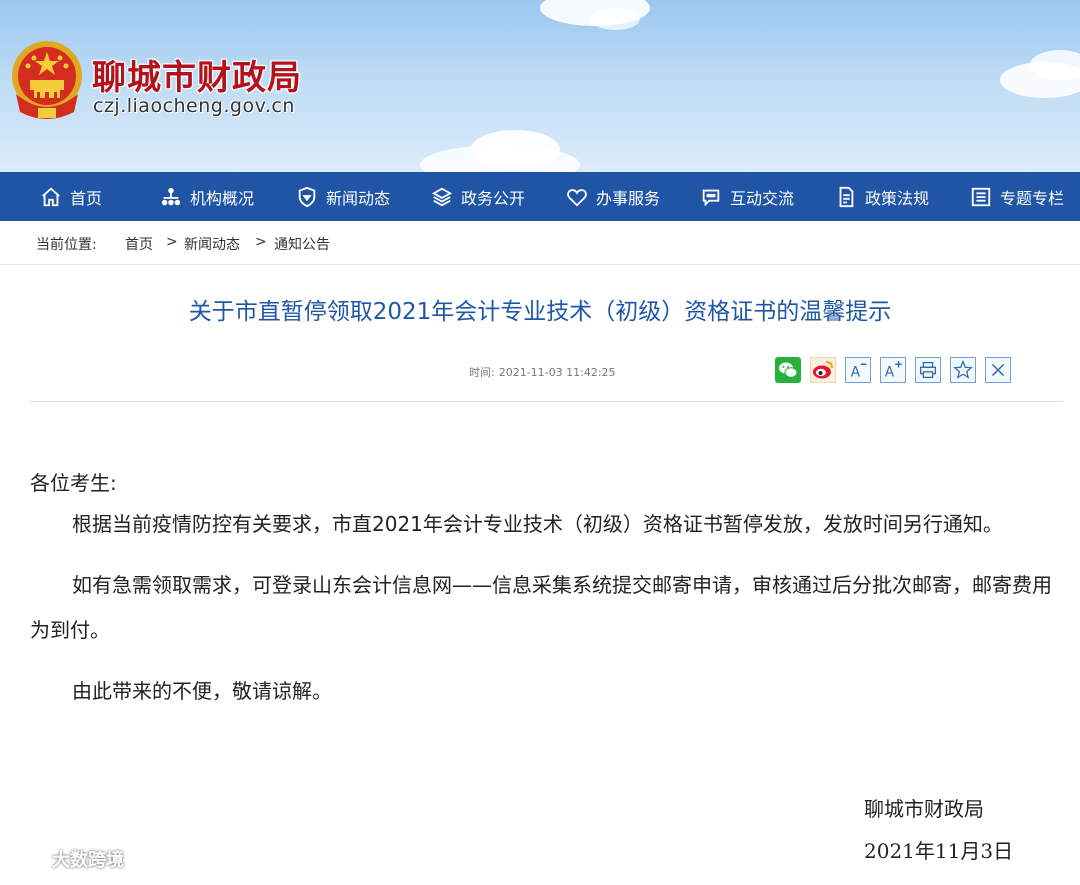 The height and width of the screenshot is (885, 1080). What do you see at coordinates (981, 196) in the screenshot?
I see `list-icon` at bounding box center [981, 196].